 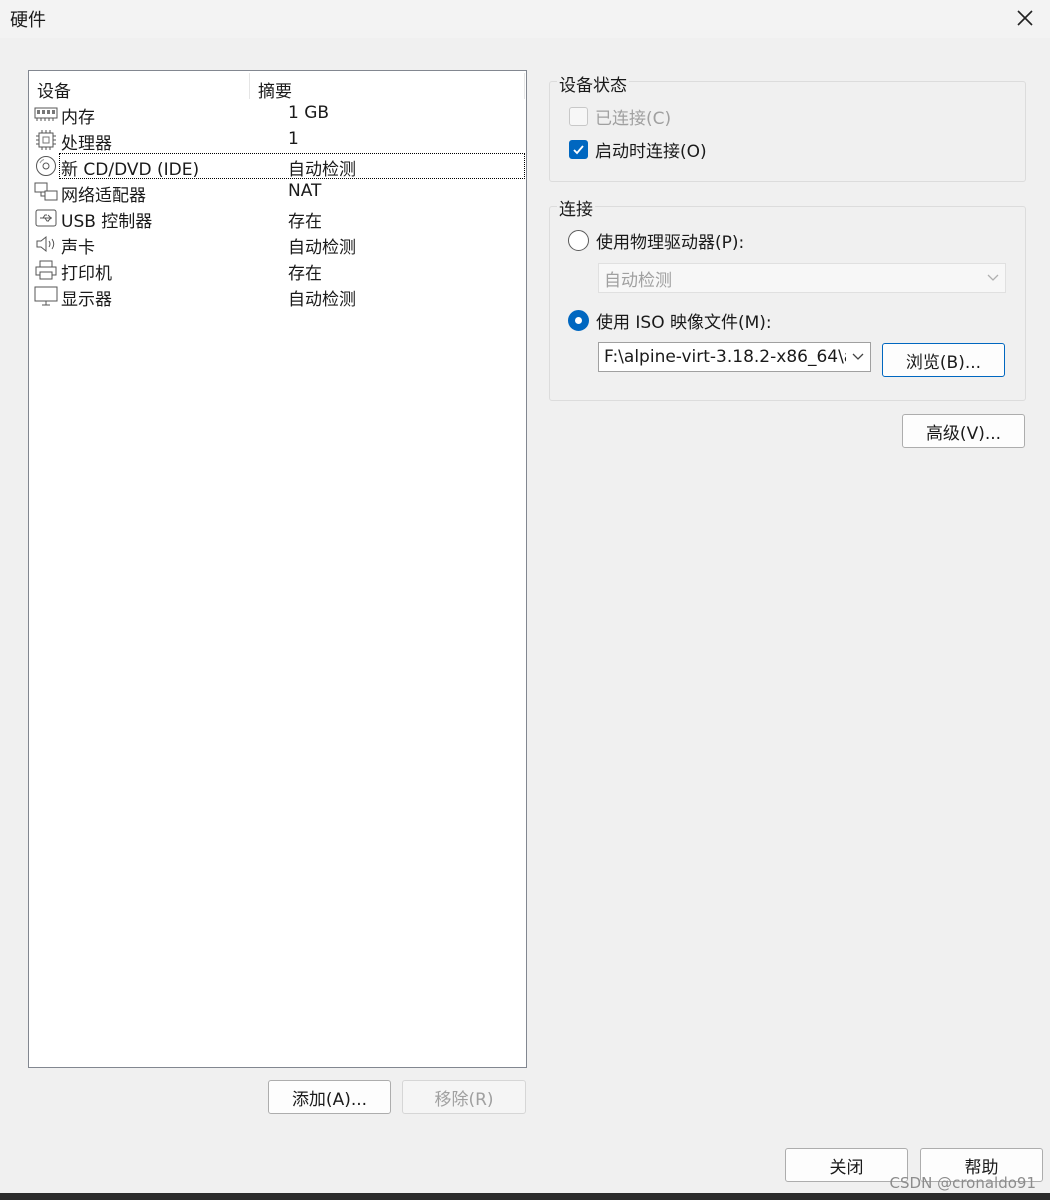 What do you see at coordinates (275, 89) in the screenshot?
I see `column-header-summary: 摘要` at bounding box center [275, 89].